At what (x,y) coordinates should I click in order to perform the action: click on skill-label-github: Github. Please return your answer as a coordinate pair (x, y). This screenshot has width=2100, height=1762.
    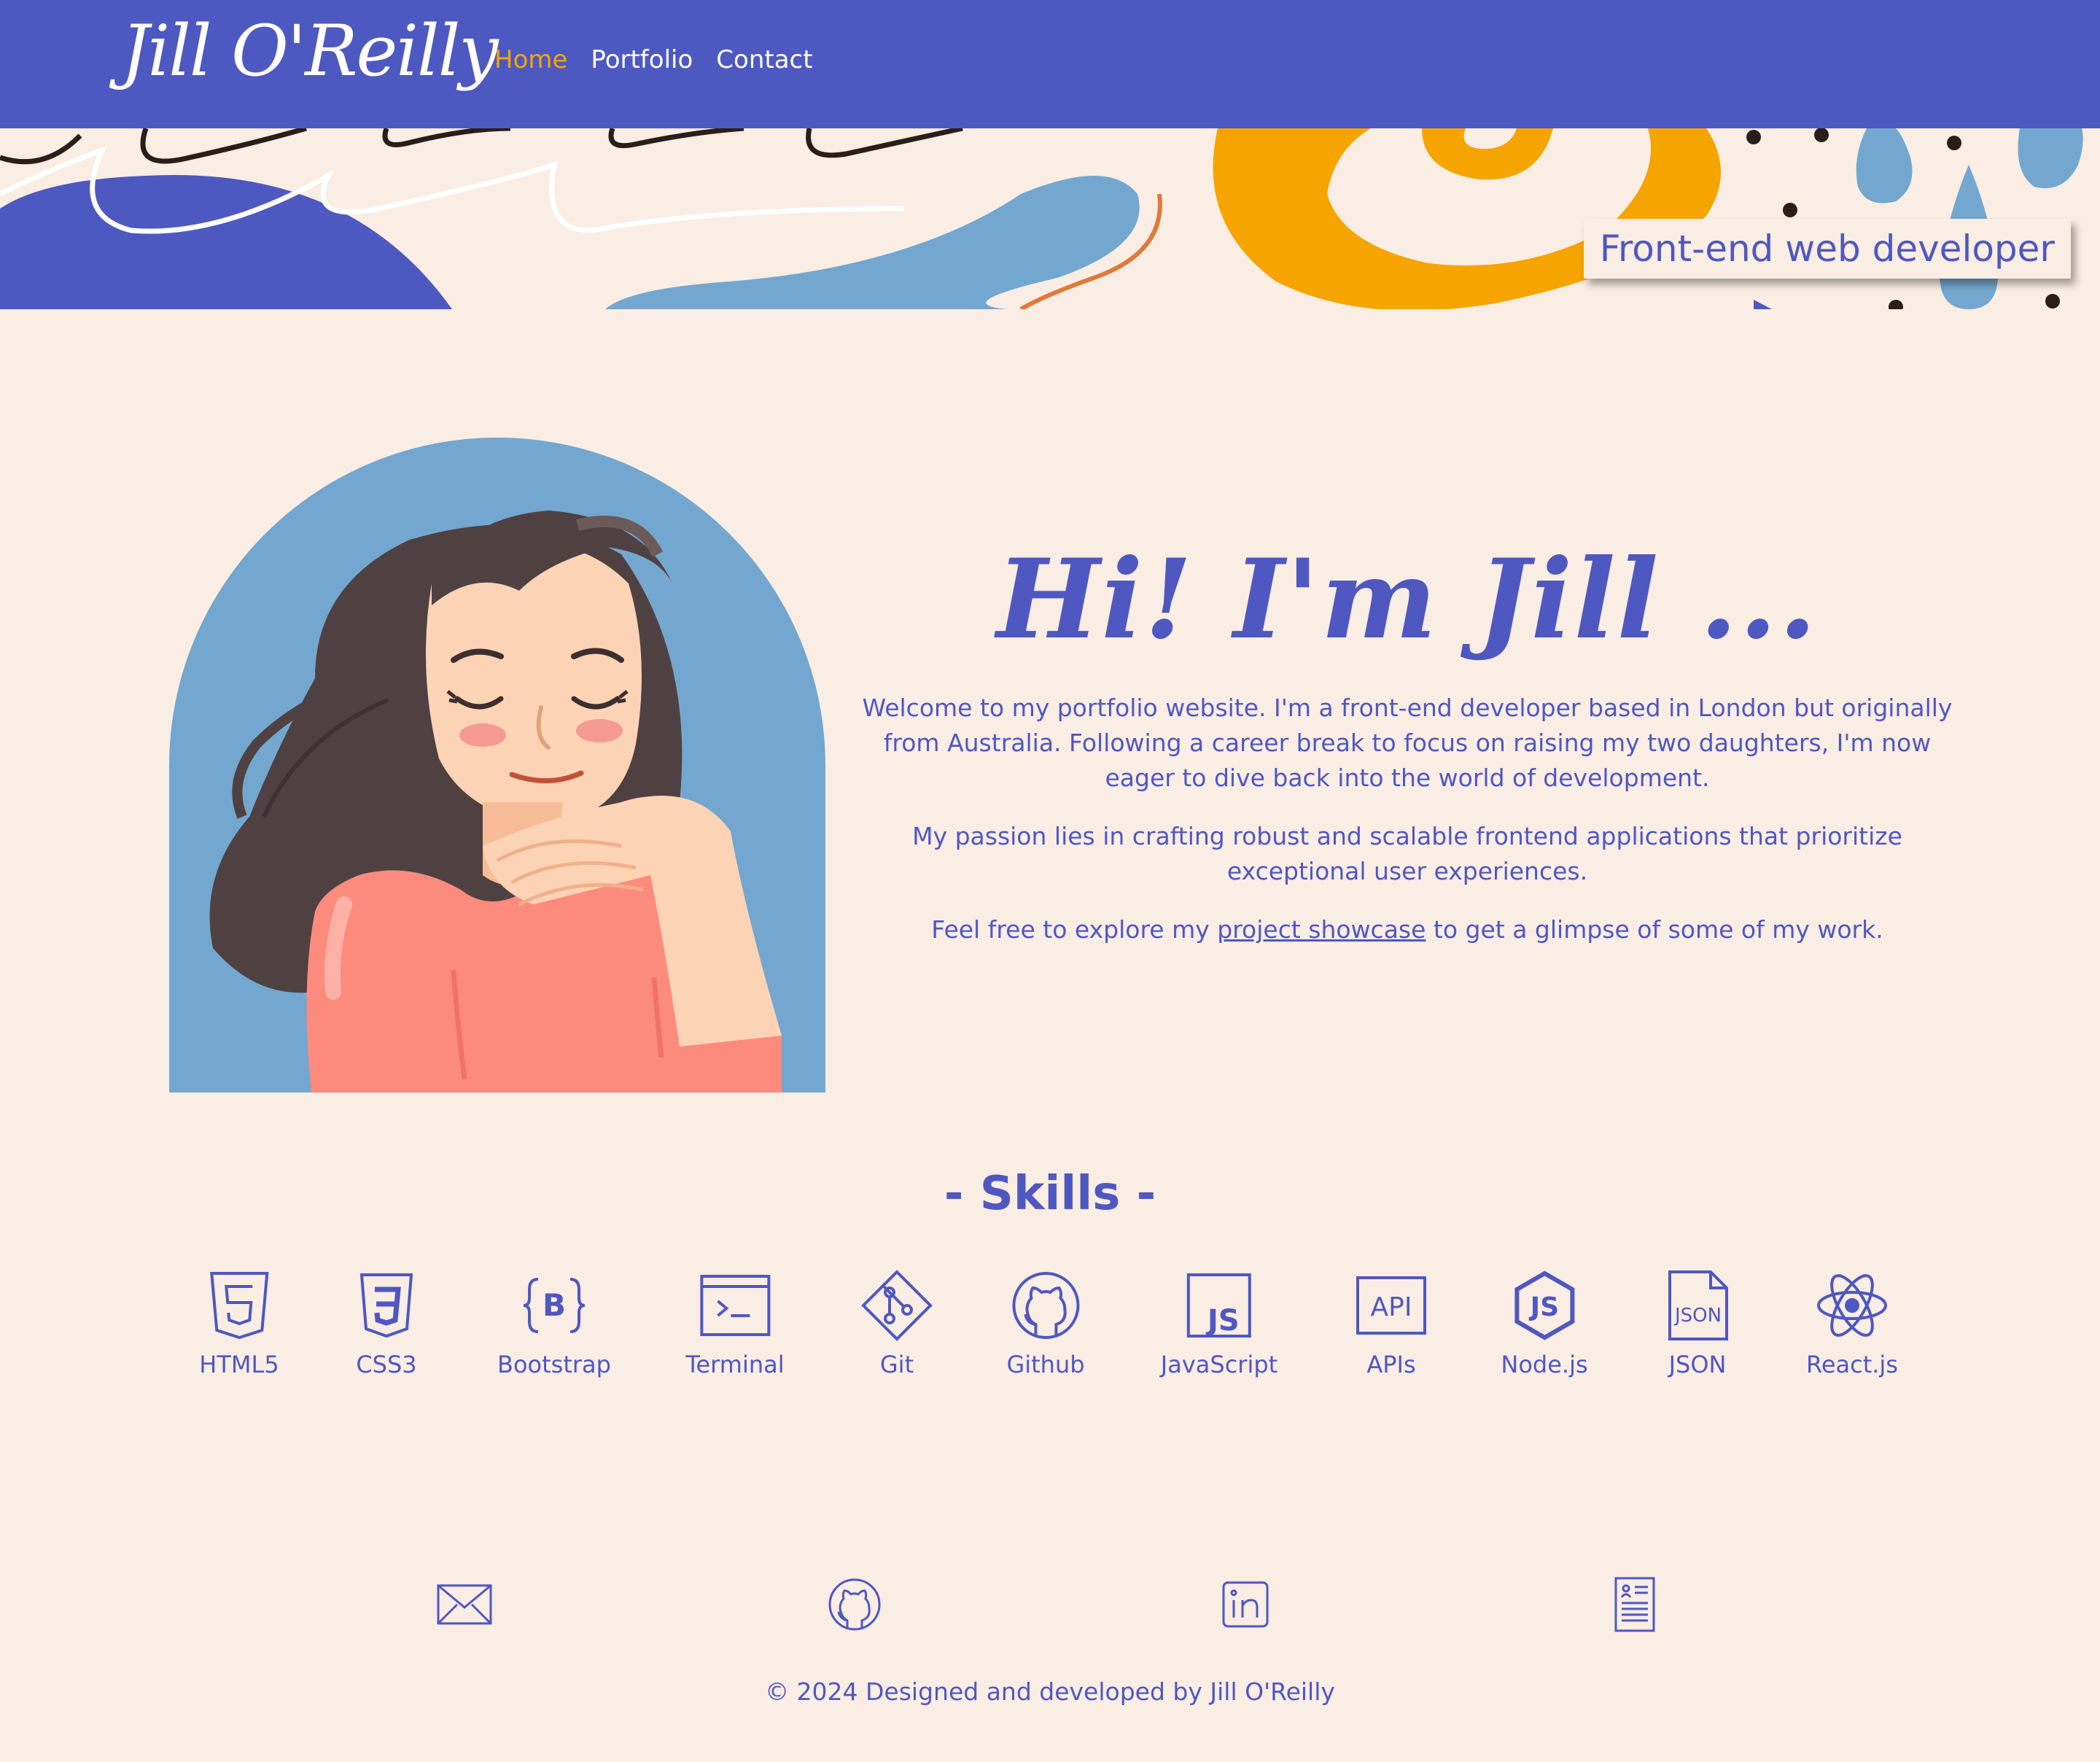
    Looking at the image, I should click on (1045, 1364).